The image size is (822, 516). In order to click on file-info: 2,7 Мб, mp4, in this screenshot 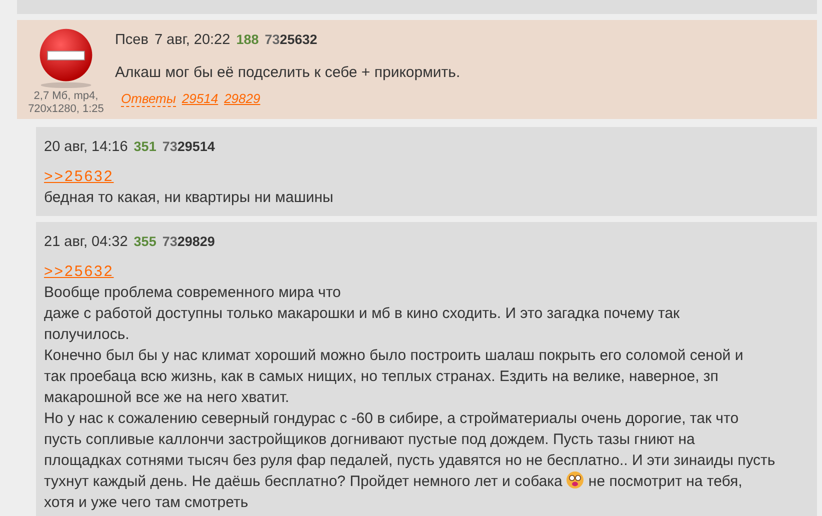, I will do `click(66, 96)`.